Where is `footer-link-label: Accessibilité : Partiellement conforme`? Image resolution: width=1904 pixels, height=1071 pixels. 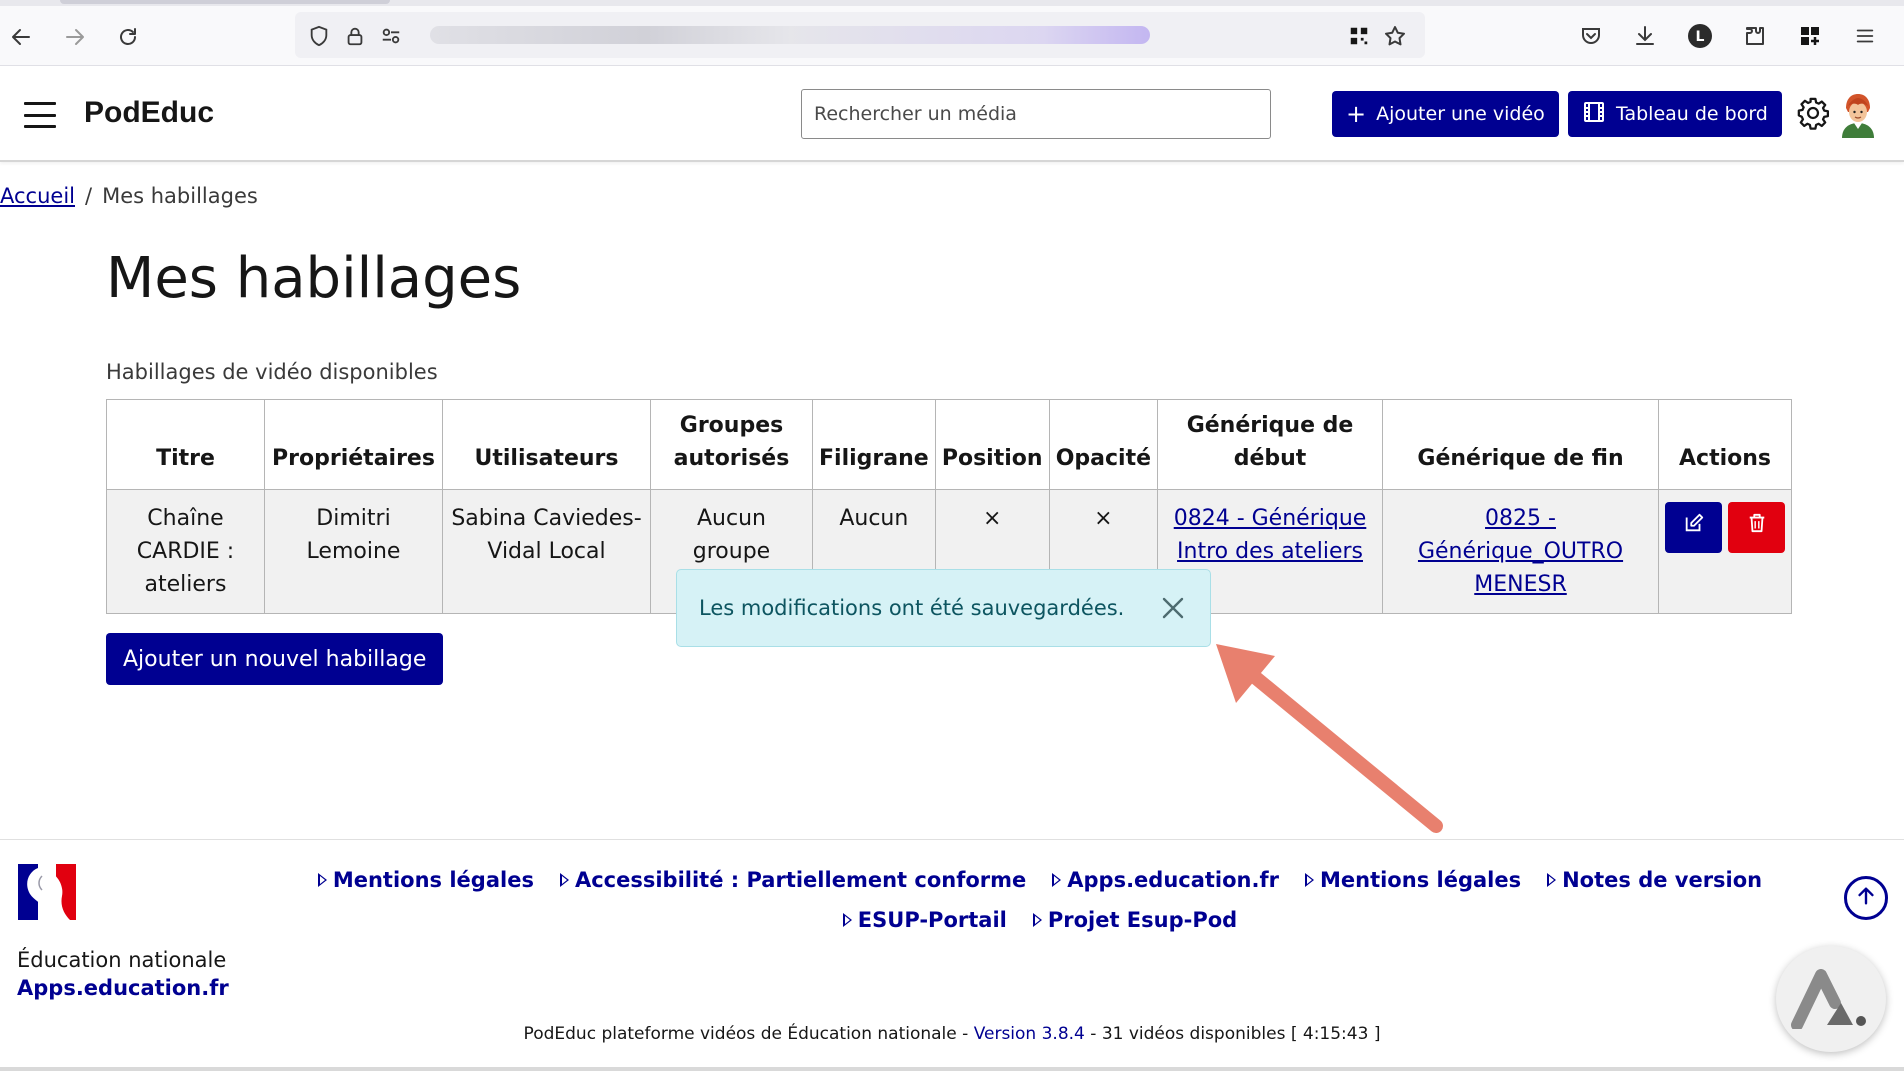 footer-link-label: Accessibilité : Partiellement conforme is located at coordinates (800, 880).